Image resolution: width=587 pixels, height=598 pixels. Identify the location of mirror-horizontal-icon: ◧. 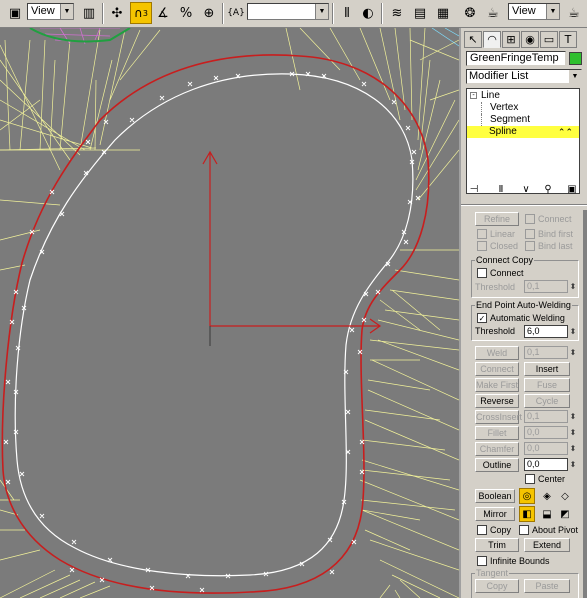
(527, 514).